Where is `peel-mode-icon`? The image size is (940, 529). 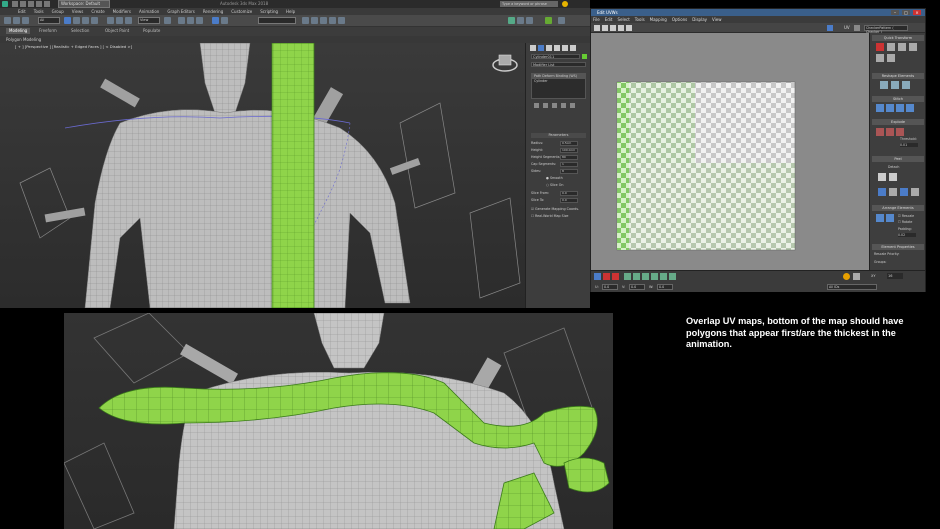
peel-mode-icon is located at coordinates (893, 177).